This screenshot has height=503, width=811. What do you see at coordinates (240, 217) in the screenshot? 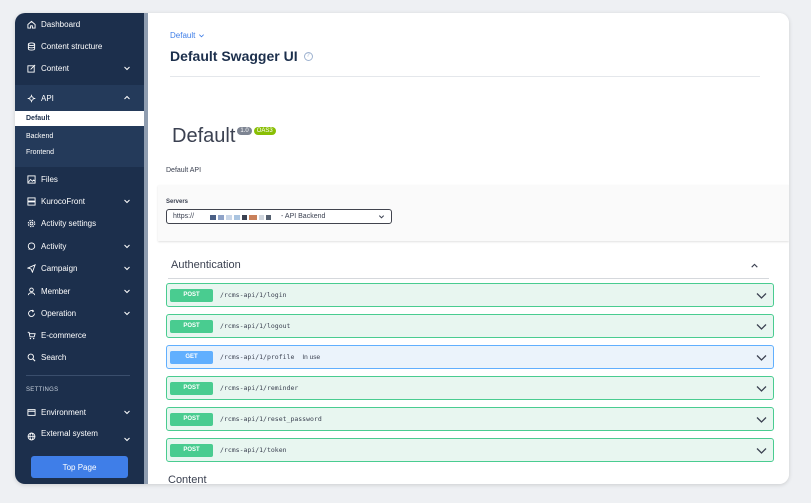
I see `redacted-host` at bounding box center [240, 217].